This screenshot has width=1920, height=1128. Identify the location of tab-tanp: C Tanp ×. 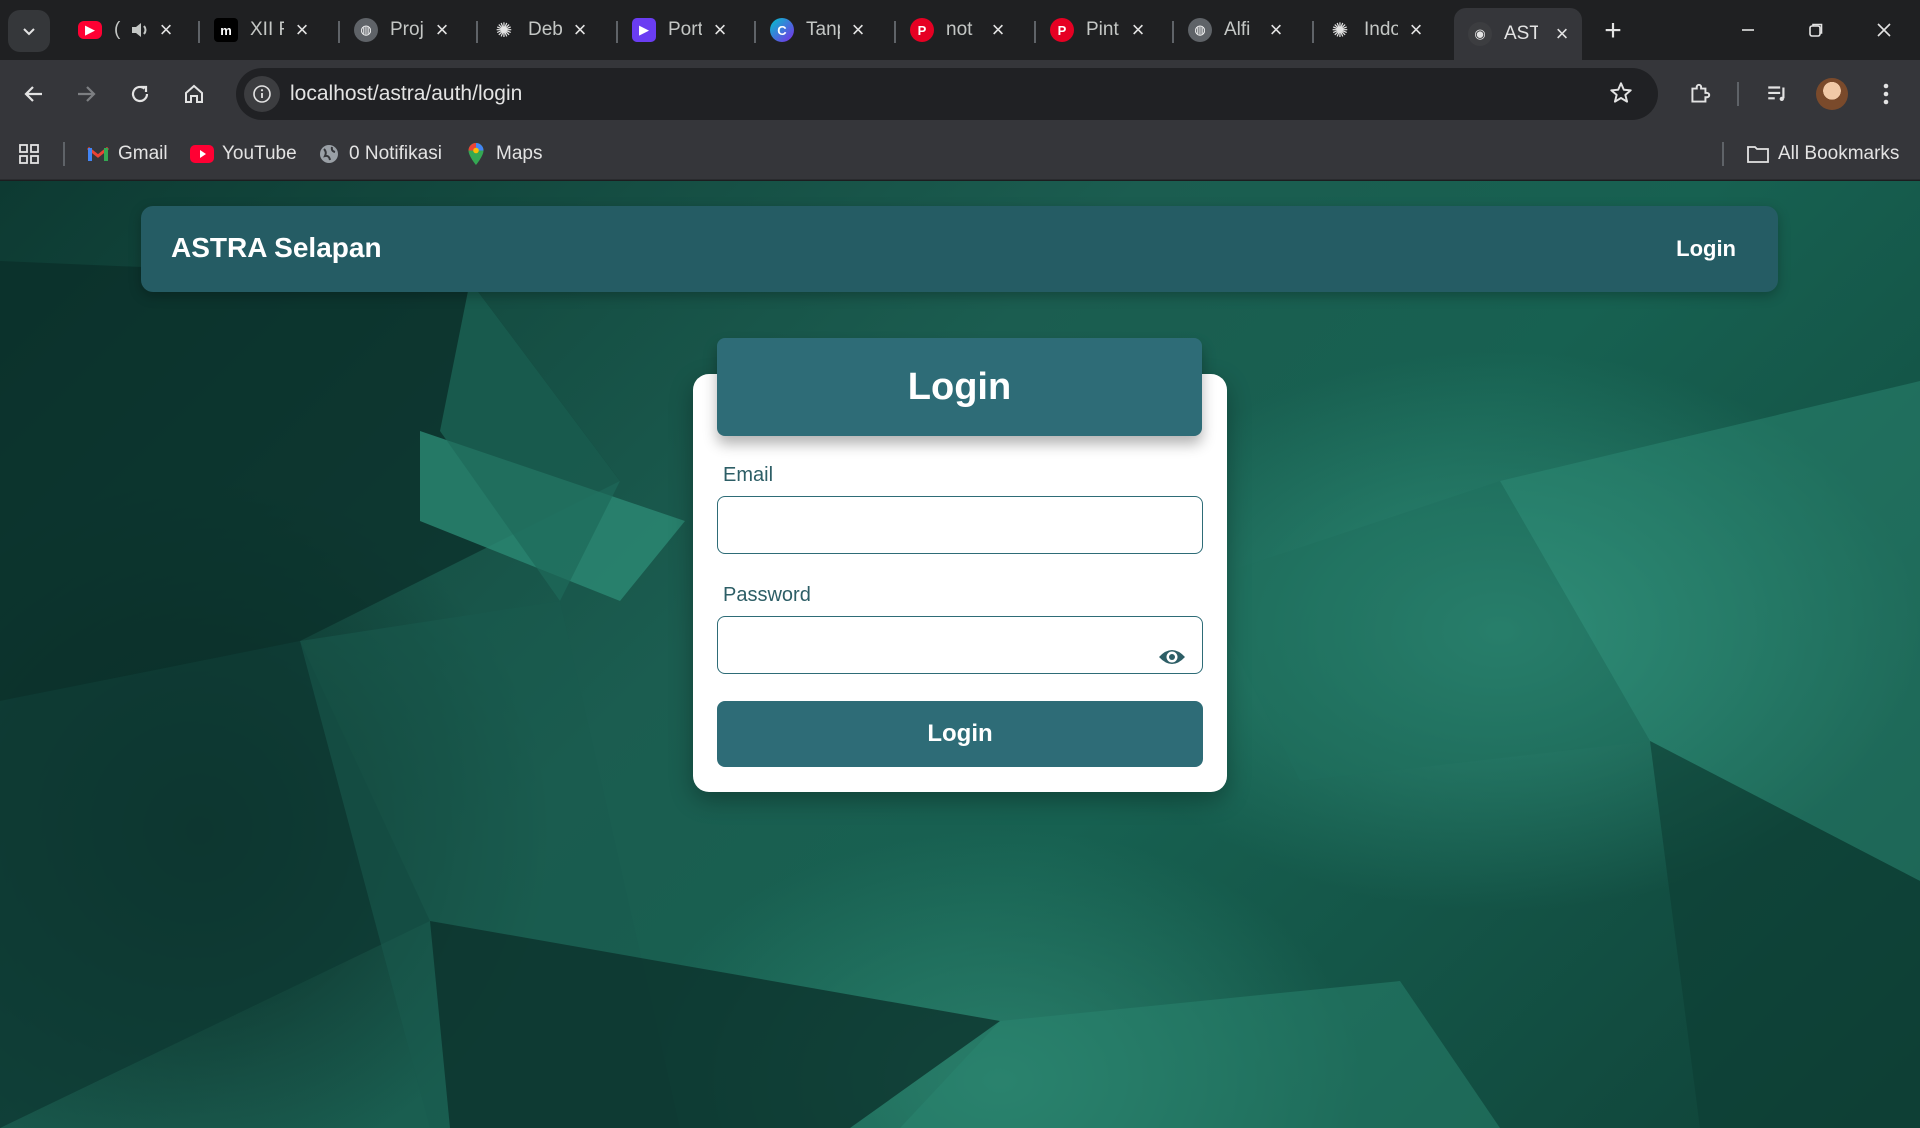
(816, 30).